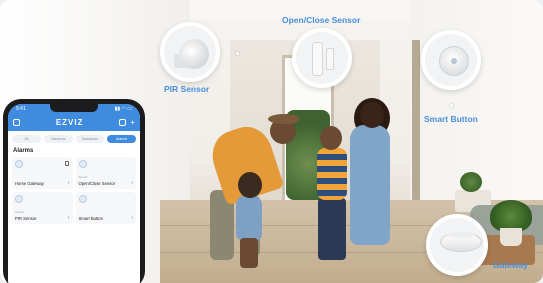 This screenshot has width=543, height=283. What do you see at coordinates (121, 139) in the screenshot?
I see `tab-alarms: Alarms` at bounding box center [121, 139].